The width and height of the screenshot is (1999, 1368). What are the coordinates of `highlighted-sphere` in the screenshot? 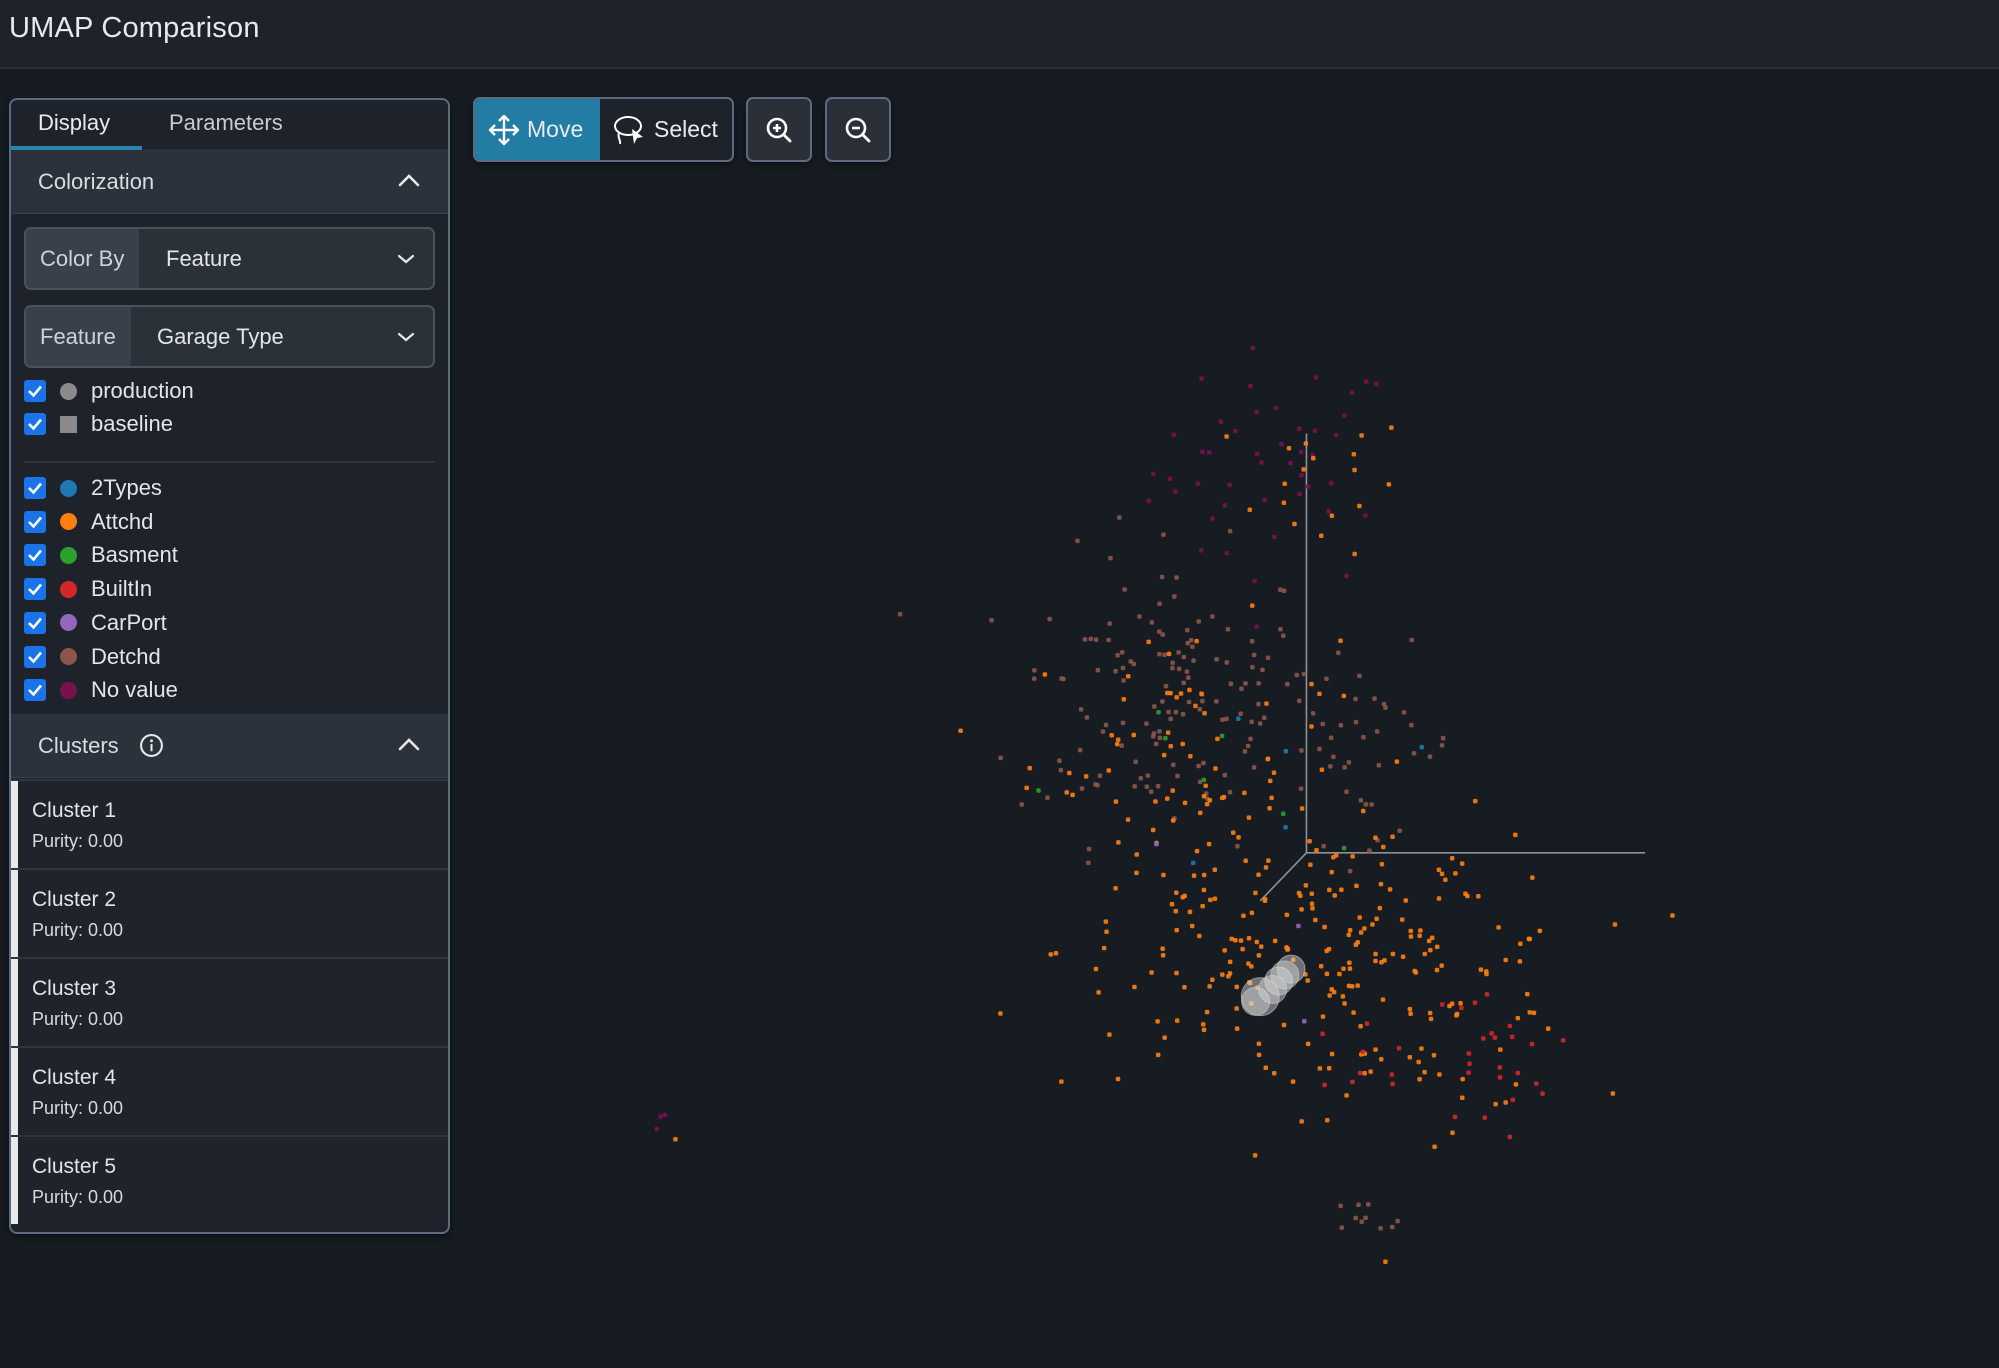 It's located at (1285, 975).